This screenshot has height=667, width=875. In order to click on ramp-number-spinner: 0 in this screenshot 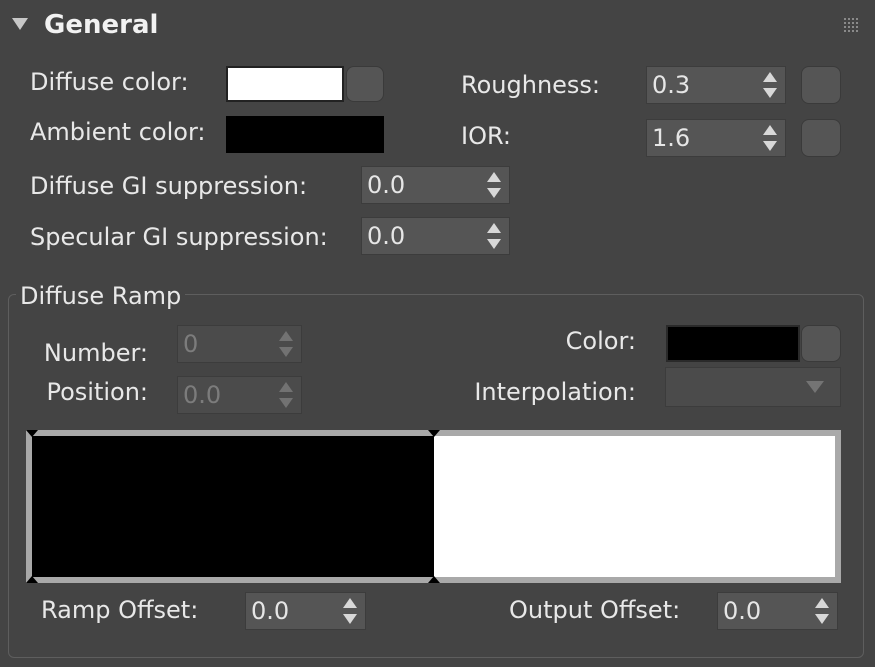, I will do `click(239, 344)`.